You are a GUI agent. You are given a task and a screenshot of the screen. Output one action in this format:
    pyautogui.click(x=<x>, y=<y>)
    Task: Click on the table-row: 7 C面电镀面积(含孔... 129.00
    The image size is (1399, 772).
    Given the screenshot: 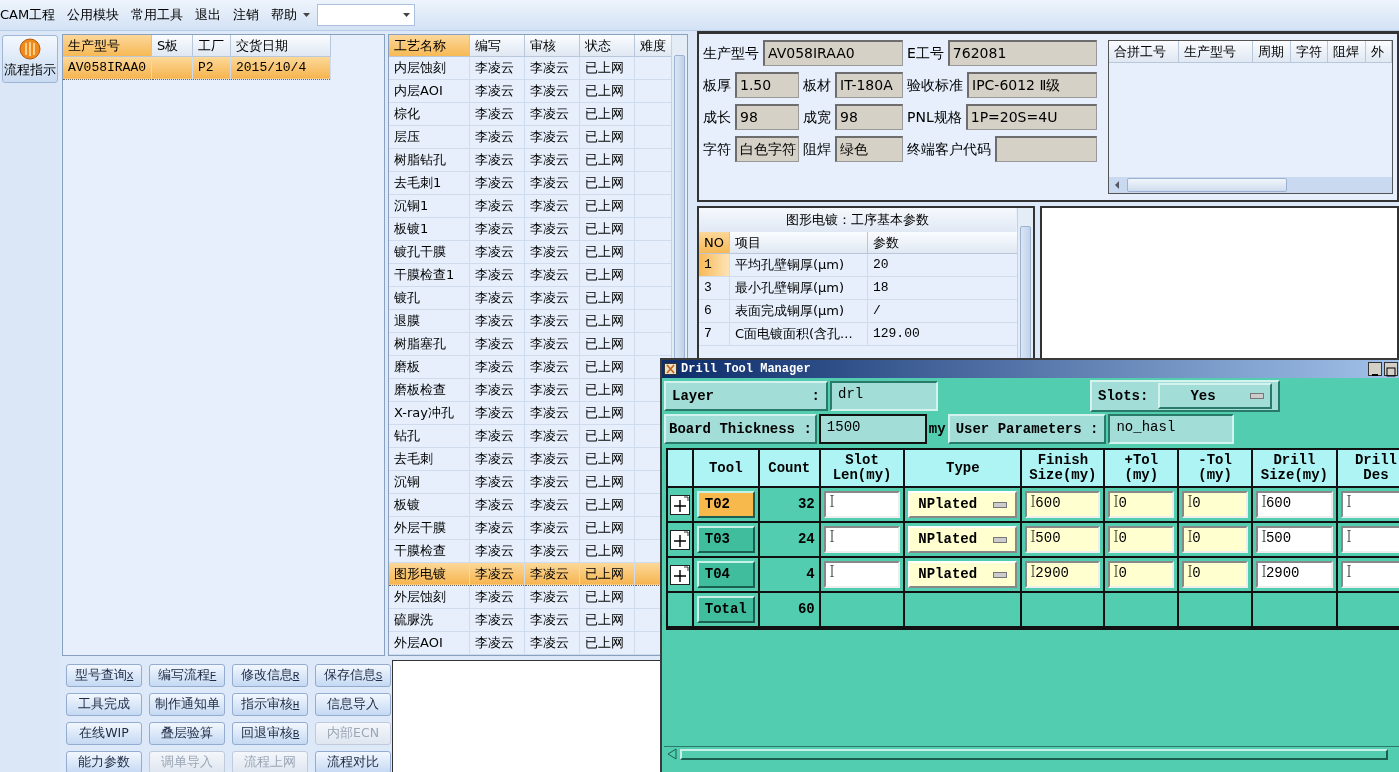 What is the action you would take?
    pyautogui.click(x=858, y=333)
    